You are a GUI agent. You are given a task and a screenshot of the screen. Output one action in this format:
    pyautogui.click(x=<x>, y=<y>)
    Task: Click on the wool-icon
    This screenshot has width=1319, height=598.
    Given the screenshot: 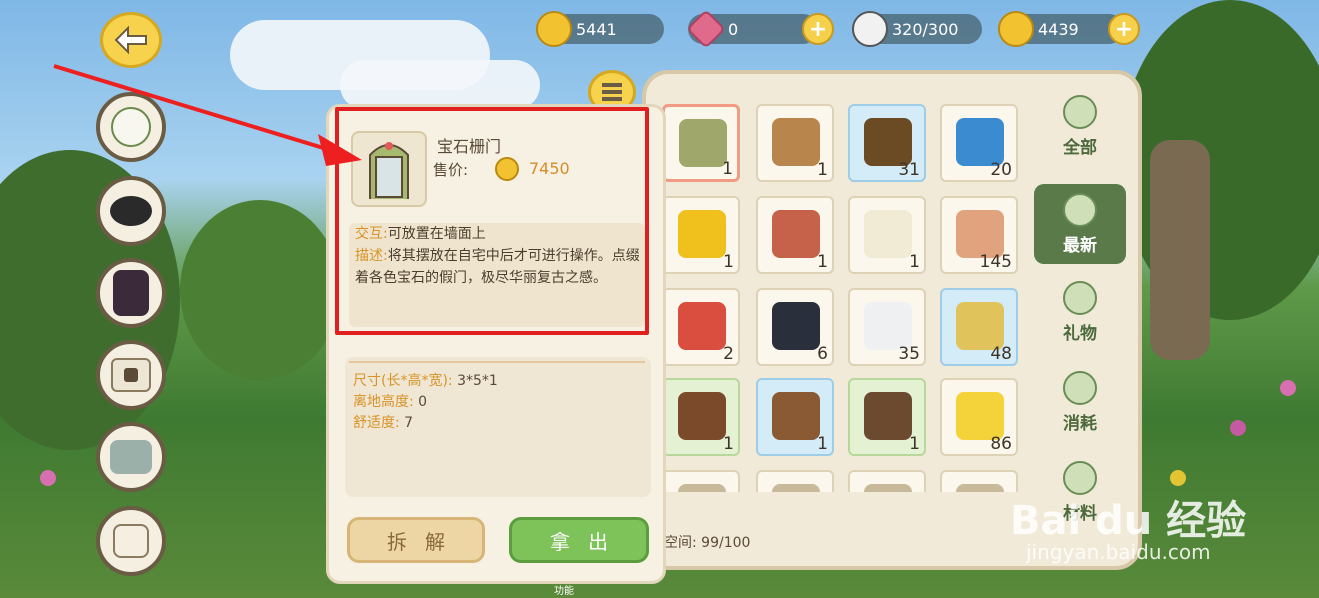 What is the action you would take?
    pyautogui.click(x=888, y=234)
    